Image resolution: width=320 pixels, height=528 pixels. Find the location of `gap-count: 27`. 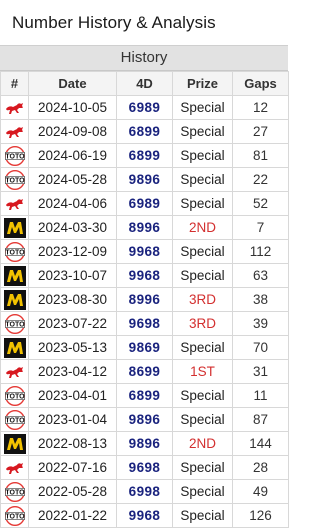

gap-count: 27 is located at coordinates (260, 131).